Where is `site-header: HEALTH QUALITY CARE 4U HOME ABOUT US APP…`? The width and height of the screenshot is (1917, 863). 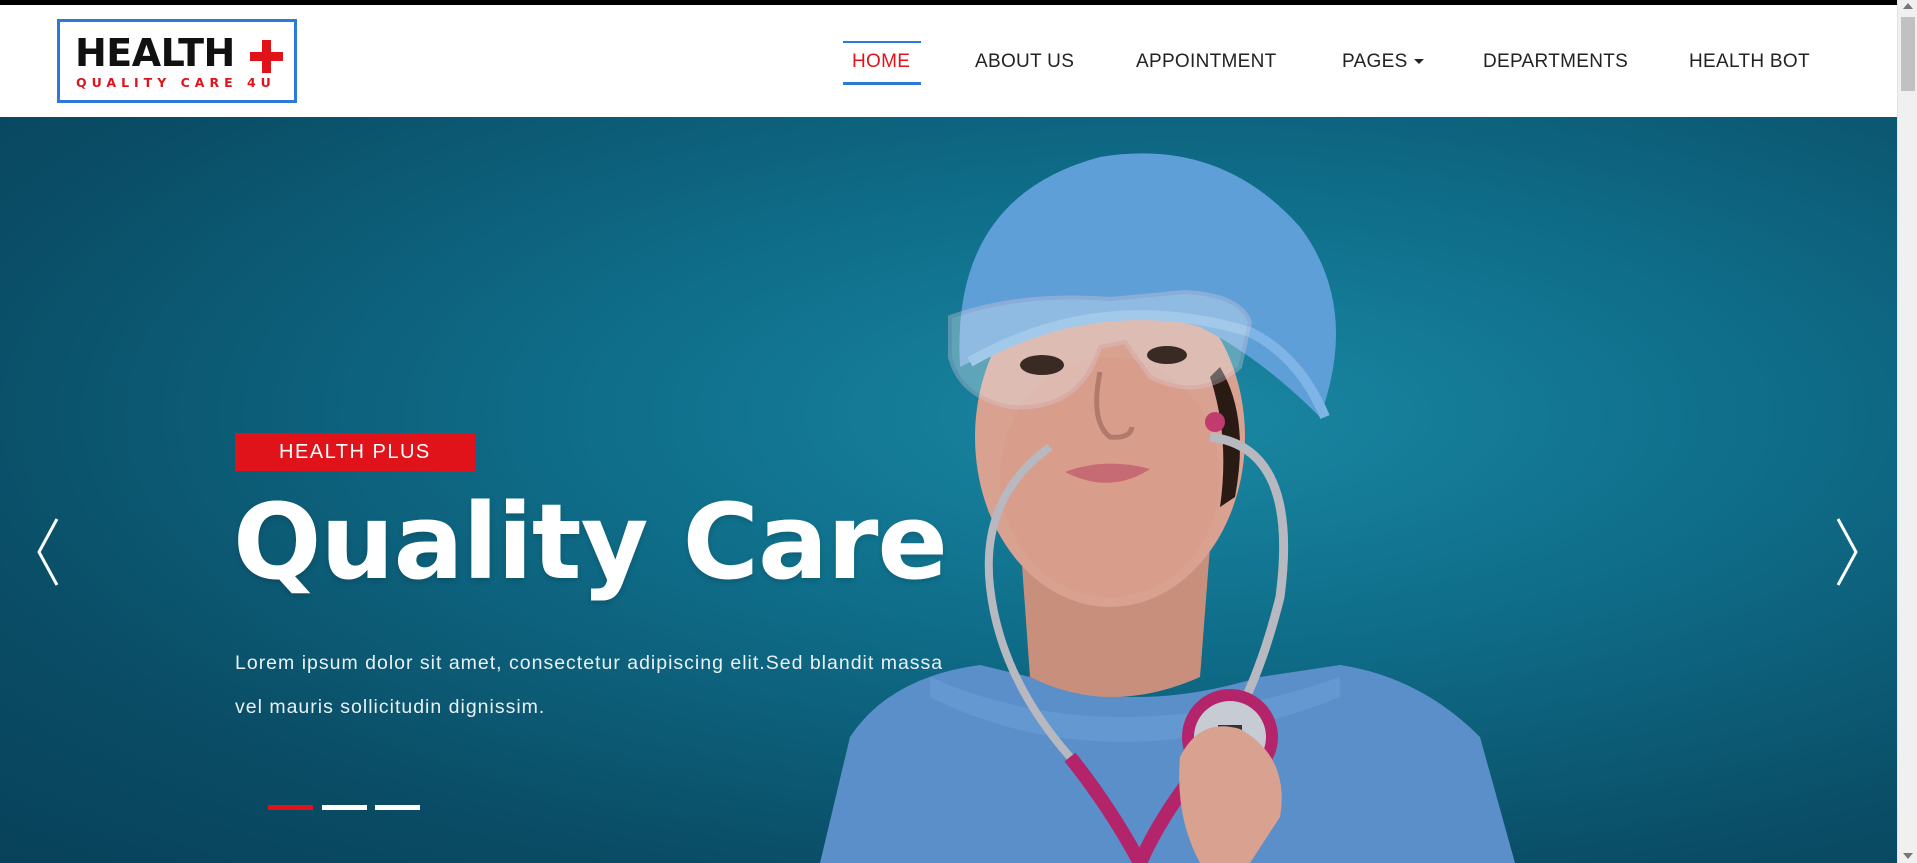 site-header: HEALTH QUALITY CARE 4U HOME ABOUT US APP… is located at coordinates (948, 61).